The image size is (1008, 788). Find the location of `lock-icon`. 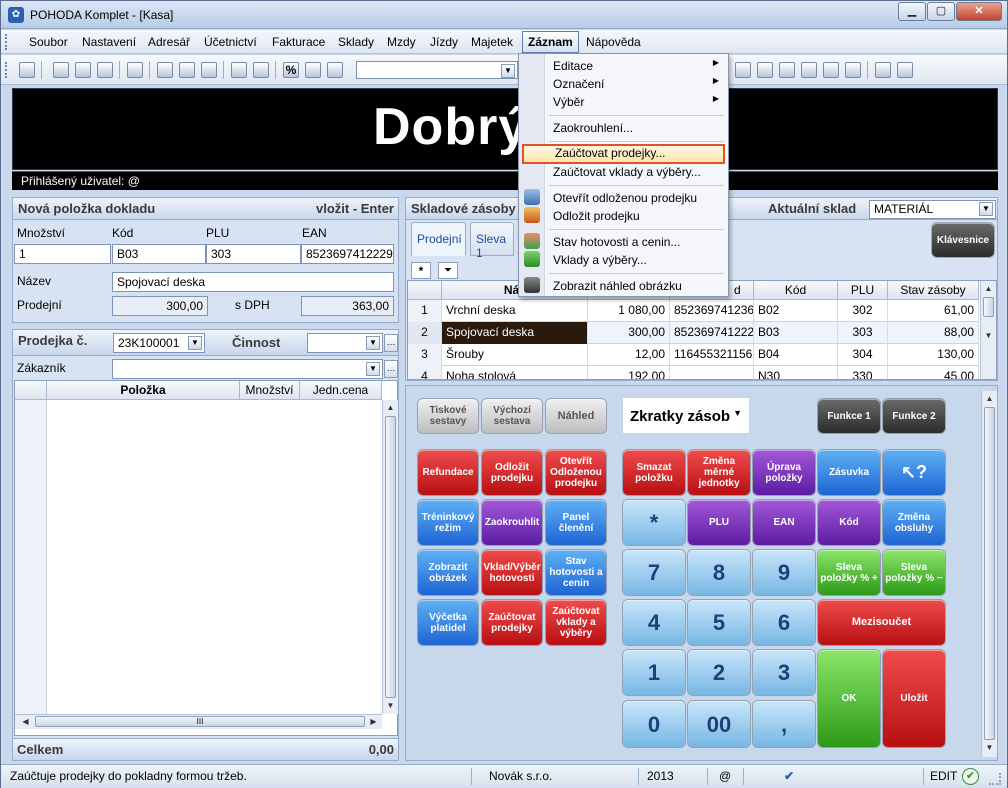

lock-icon is located at coordinates (313, 70).